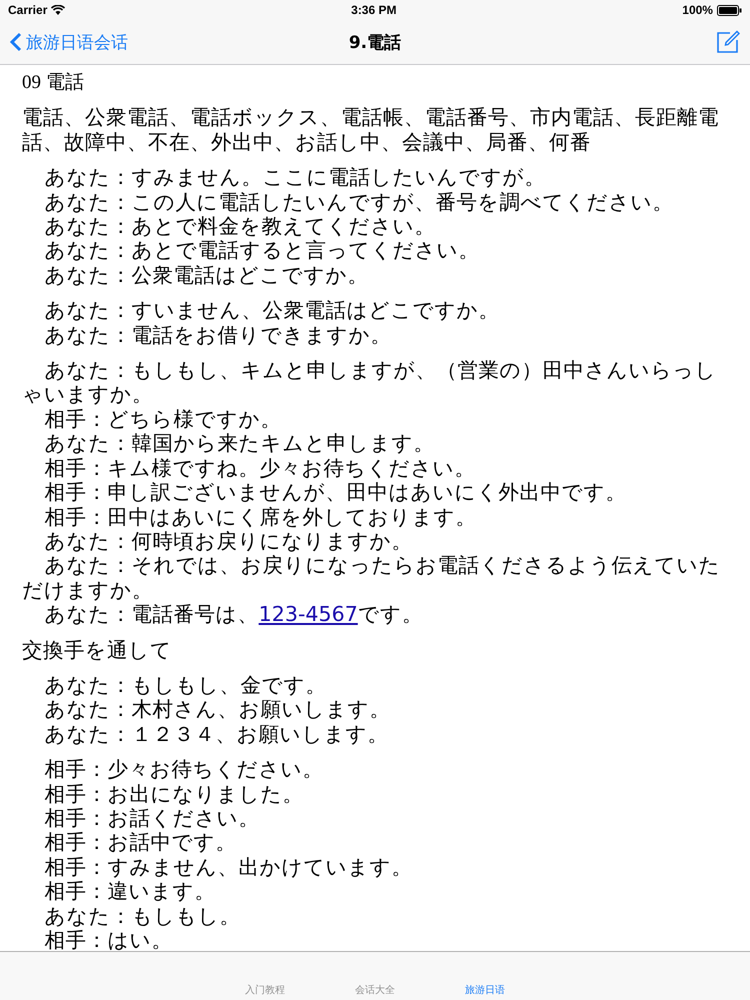  I want to click on text-line: あなた：もしもし、キムと申しますが、（営業の）田中さんいらっしゃいますか。, so click(370, 382).